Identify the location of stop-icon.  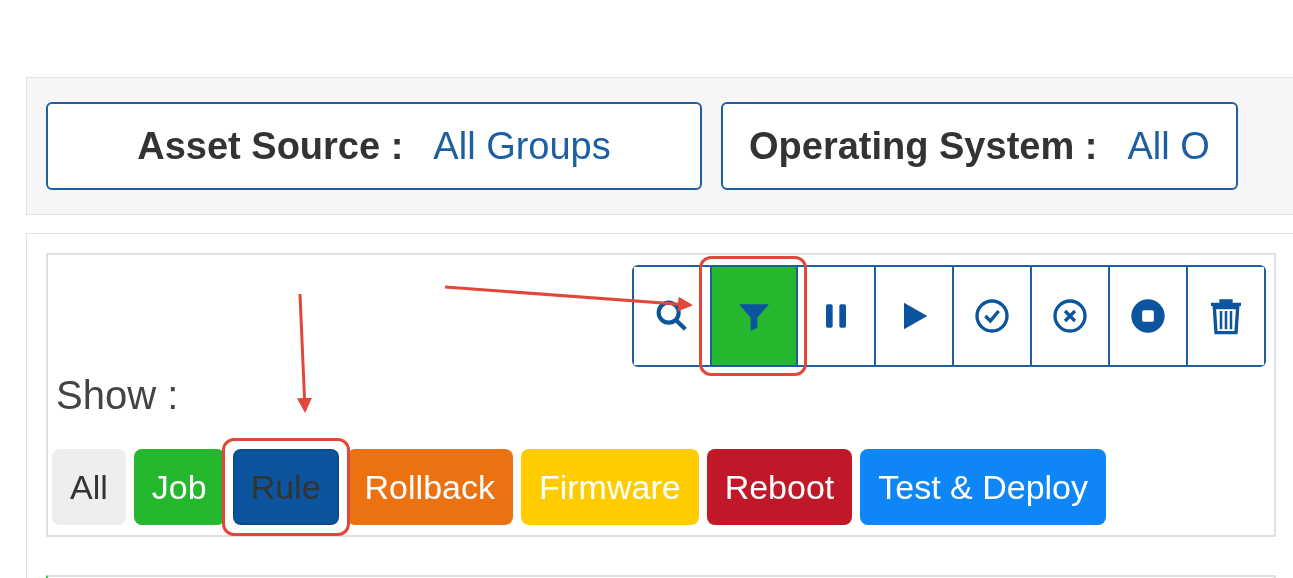
(1148, 316).